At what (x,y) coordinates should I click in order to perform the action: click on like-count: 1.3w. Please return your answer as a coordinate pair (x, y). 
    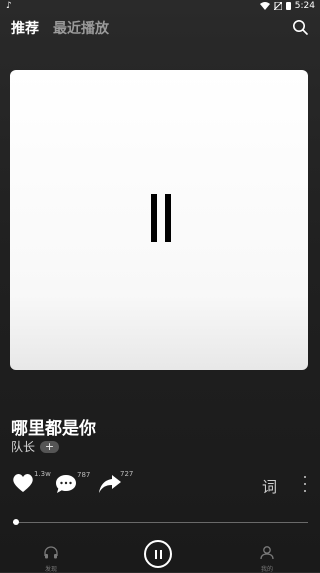
    Looking at the image, I should click on (42, 474).